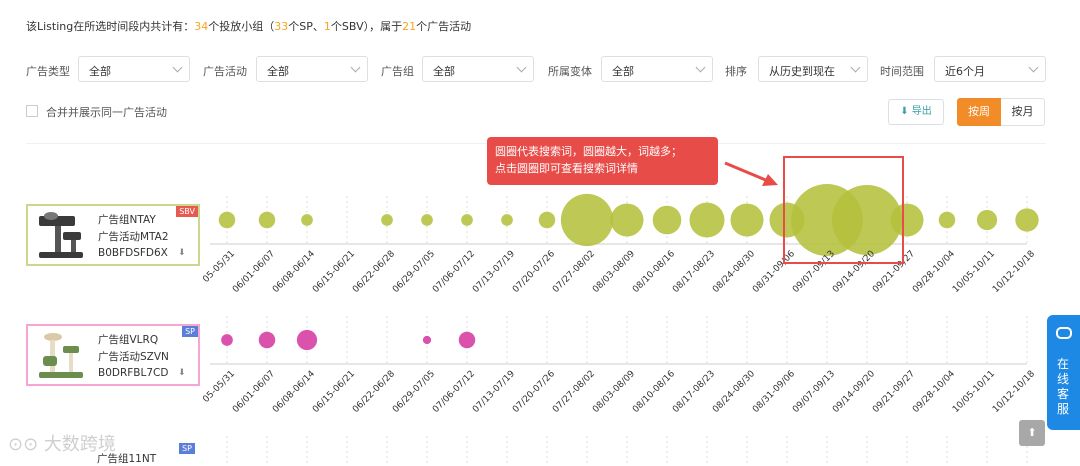 This screenshot has height=466, width=1080. What do you see at coordinates (570, 71) in the screenshot?
I see `filter-label-variant: 所属变体` at bounding box center [570, 71].